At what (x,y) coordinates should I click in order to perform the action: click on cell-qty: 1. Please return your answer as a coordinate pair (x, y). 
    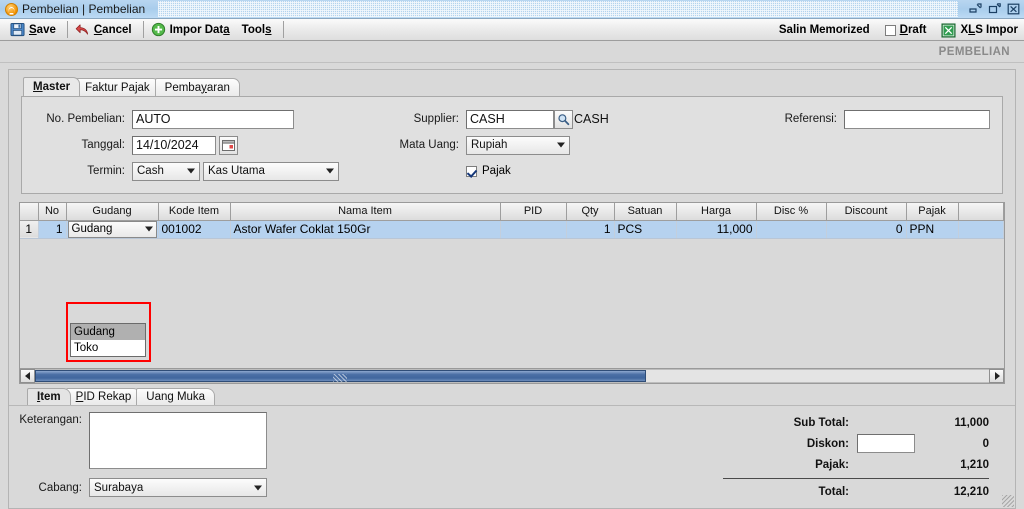
    Looking at the image, I should click on (590, 229).